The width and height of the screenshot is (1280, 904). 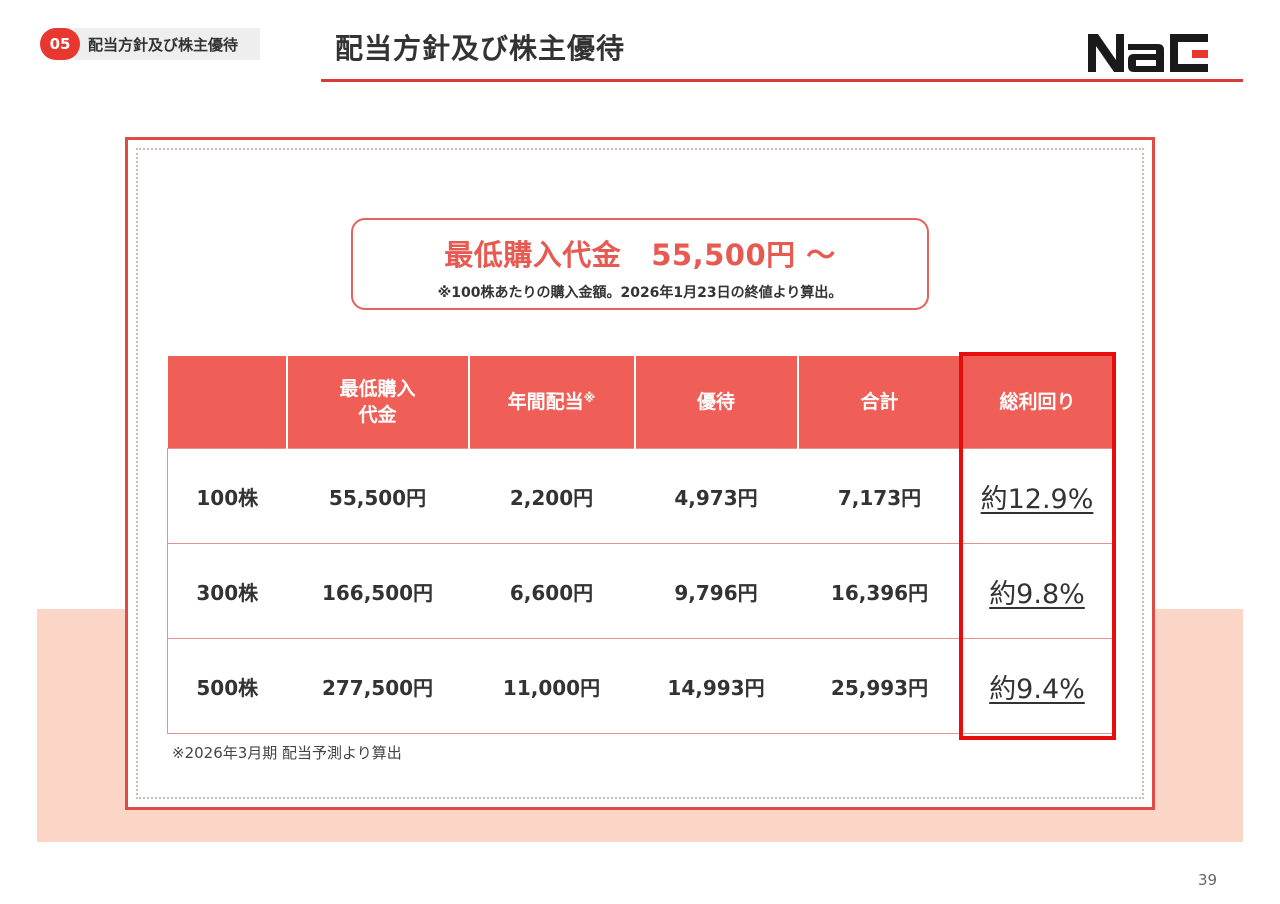 I want to click on table-header-row: 最低購入 代金 年間配当※ 優待 合計 総利回り, so click(x=640, y=402).